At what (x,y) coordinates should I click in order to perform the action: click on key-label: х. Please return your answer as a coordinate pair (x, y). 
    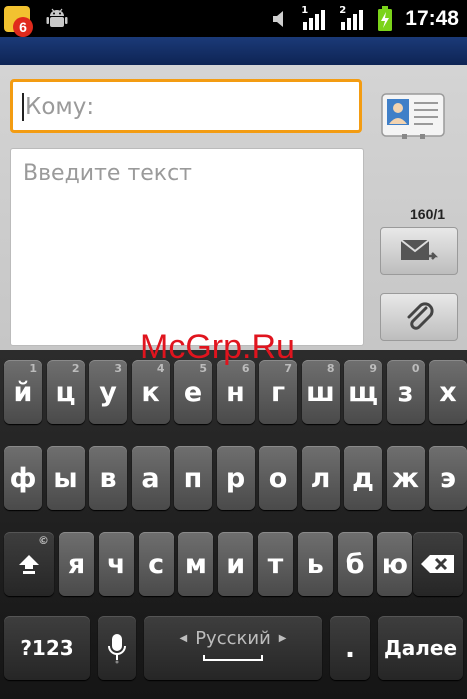
    Looking at the image, I should click on (448, 392).